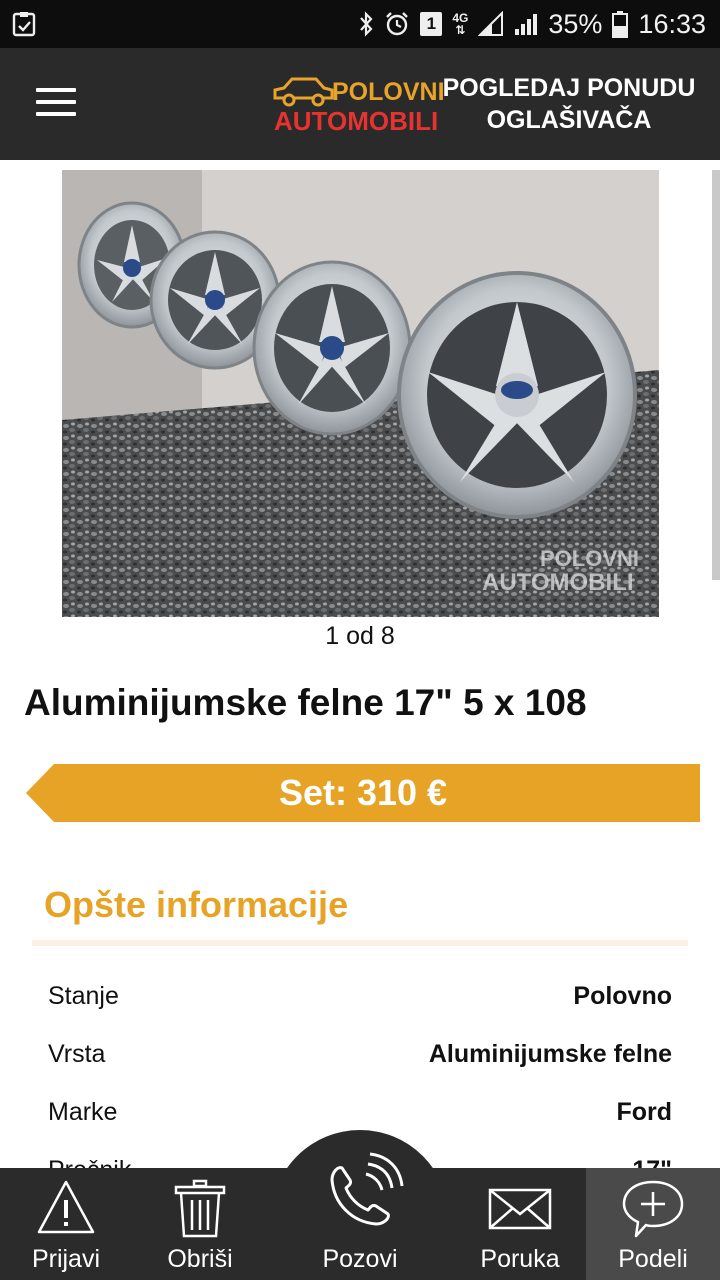 The image size is (720, 1280). Describe the element at coordinates (620, 24) in the screenshot. I see `battery-icon` at that location.